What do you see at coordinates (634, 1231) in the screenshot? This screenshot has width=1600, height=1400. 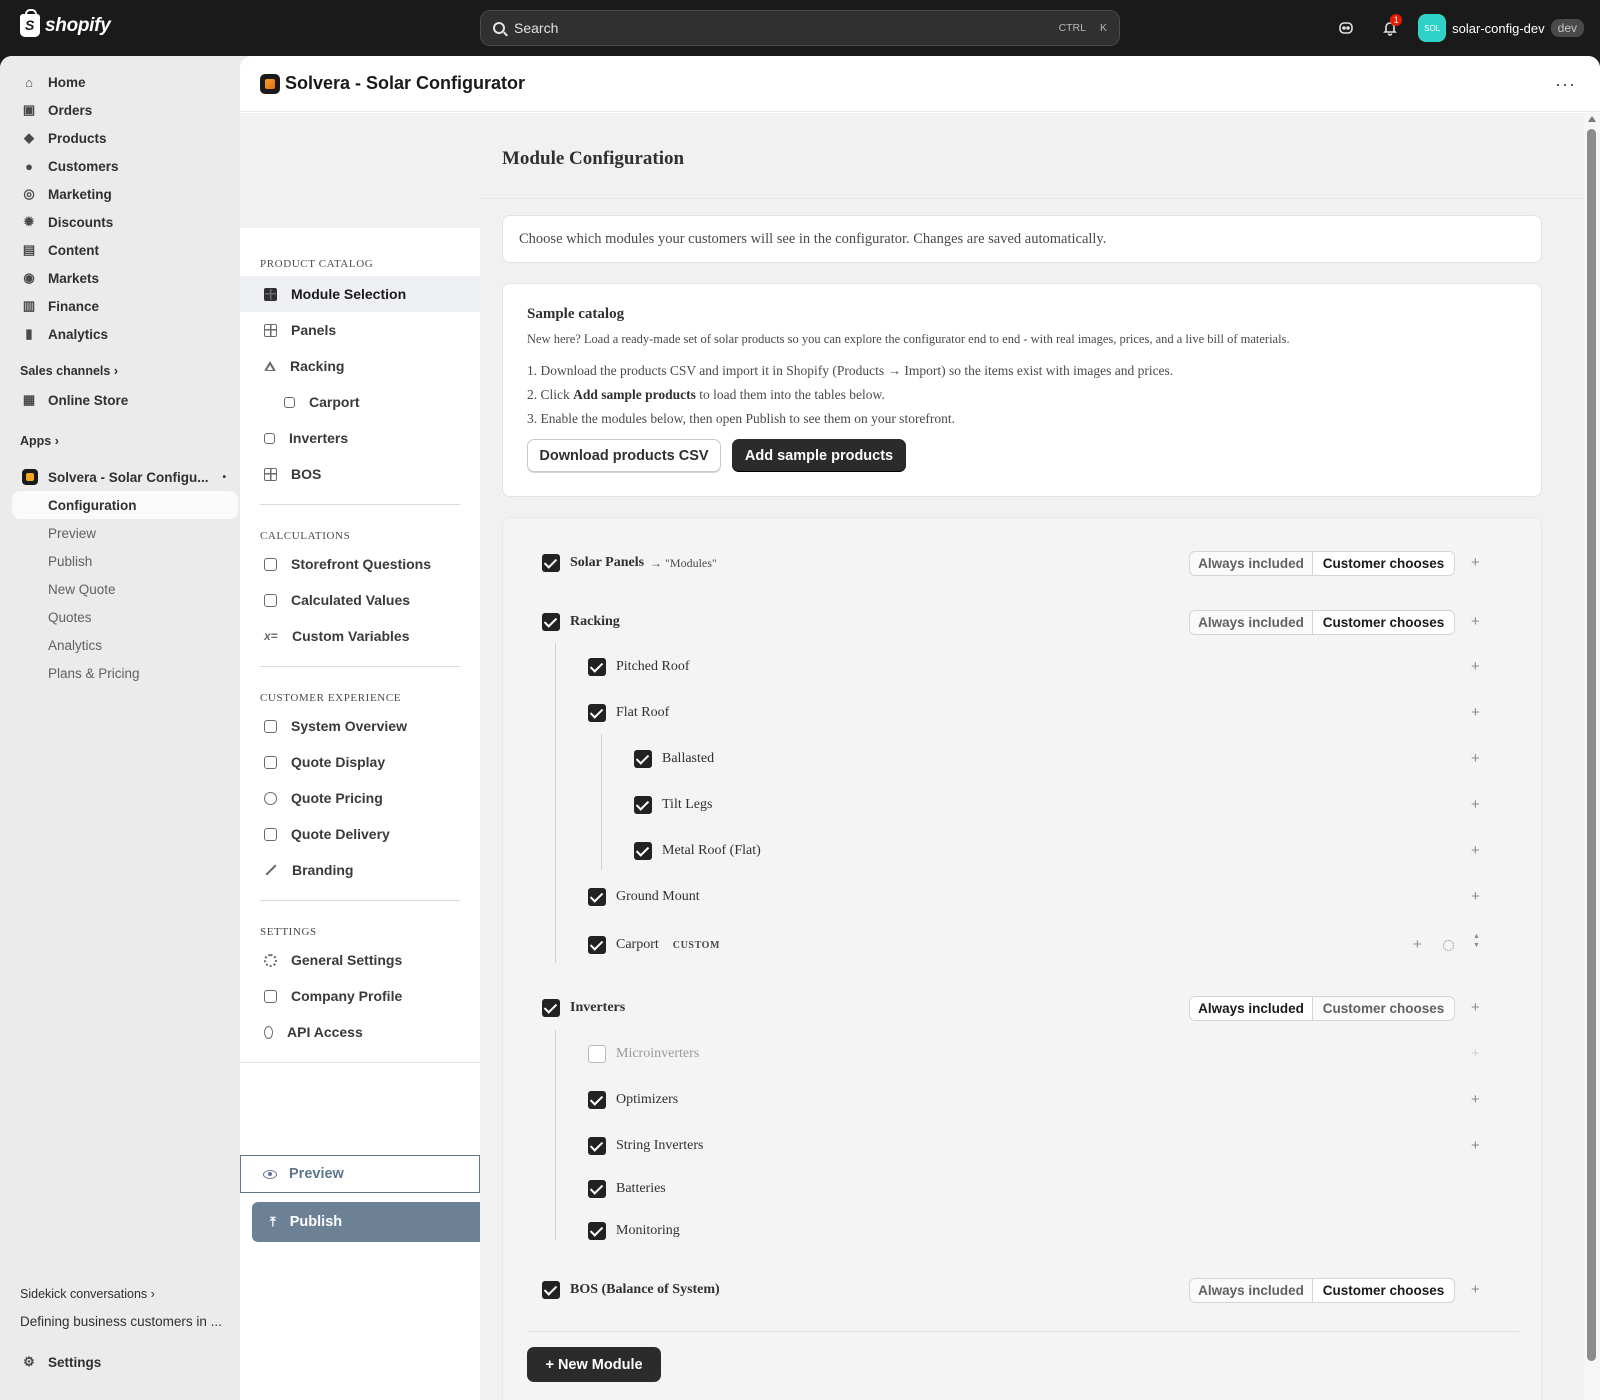 I see `submodule-monitoring: Monitoring` at bounding box center [634, 1231].